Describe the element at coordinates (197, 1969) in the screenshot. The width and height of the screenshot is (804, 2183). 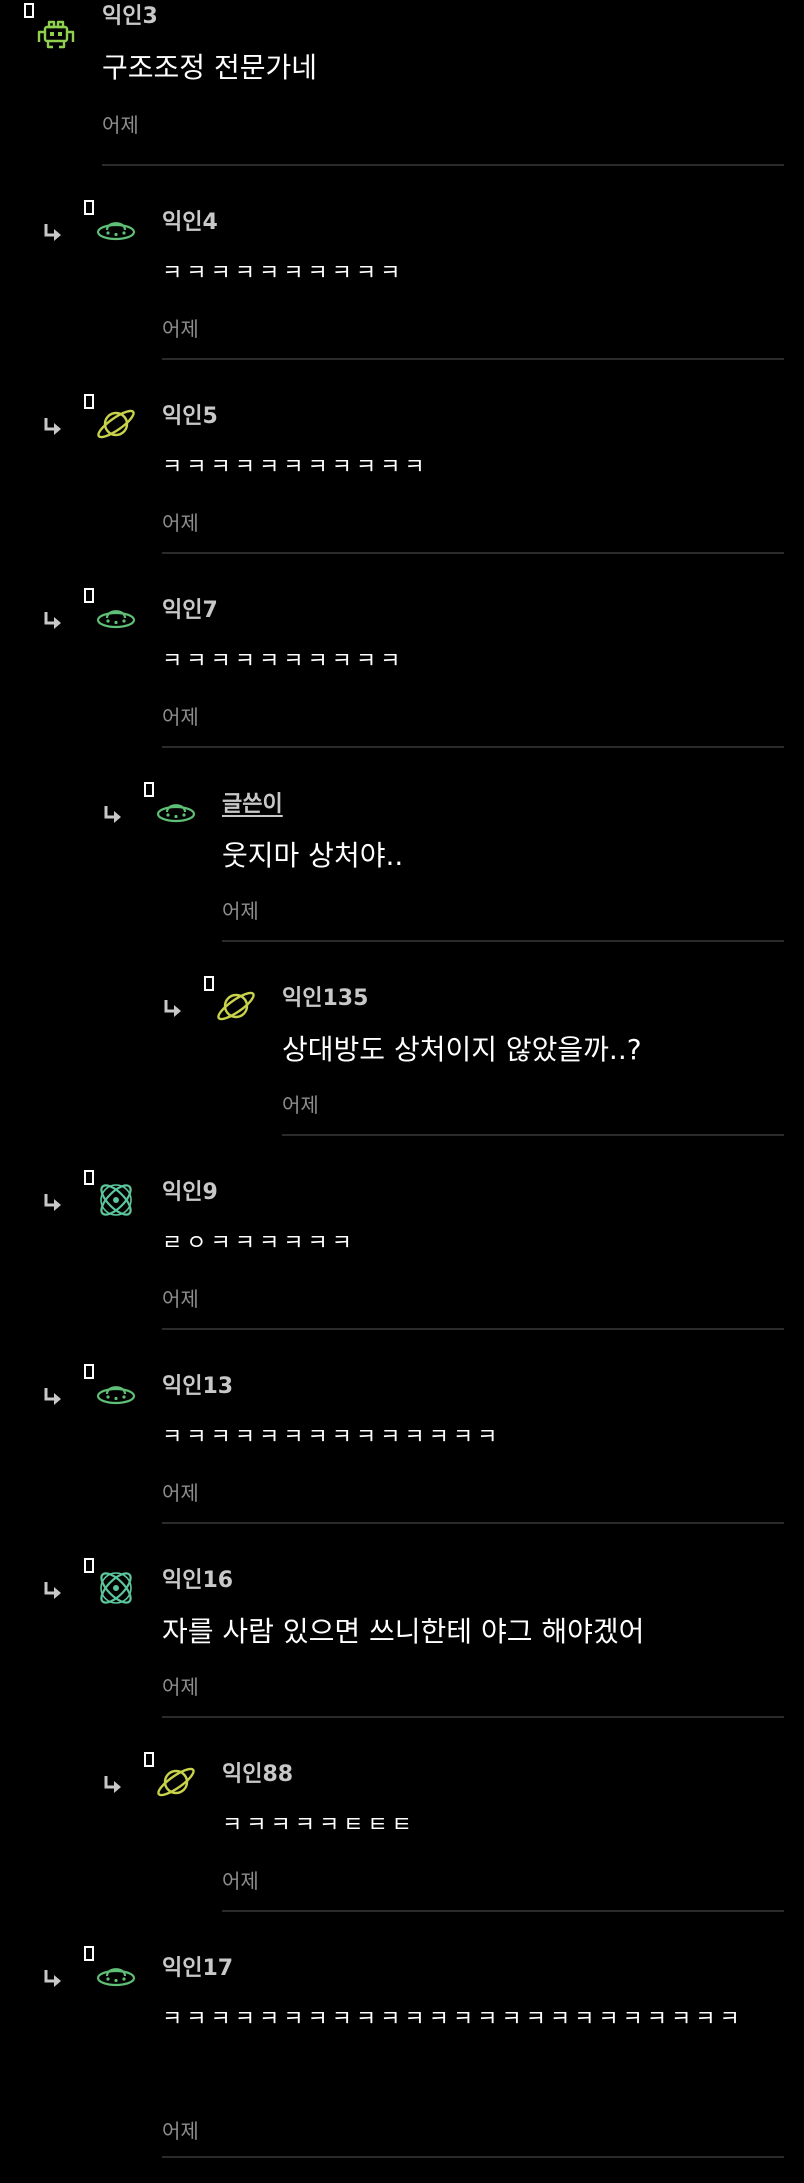
I see `comment-author: 익인17` at that location.